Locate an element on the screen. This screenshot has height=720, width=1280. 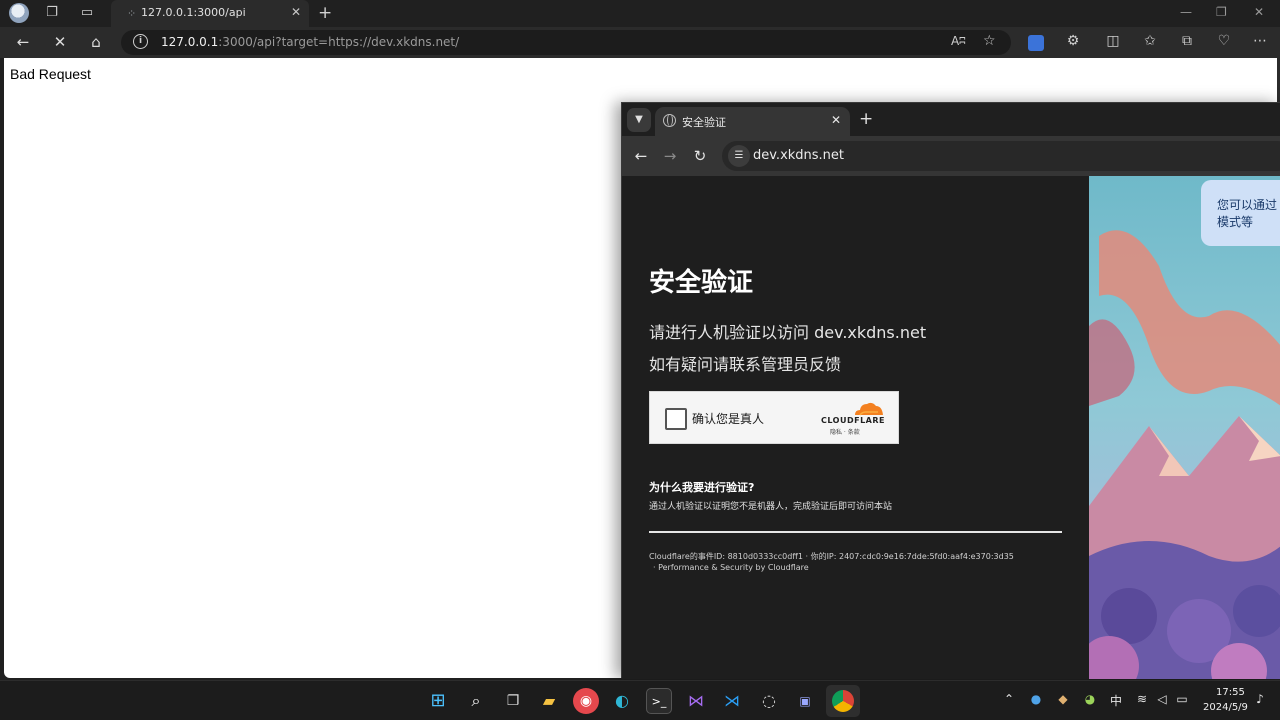
site-settings-icon: ☰ is located at coordinates (739, 156).